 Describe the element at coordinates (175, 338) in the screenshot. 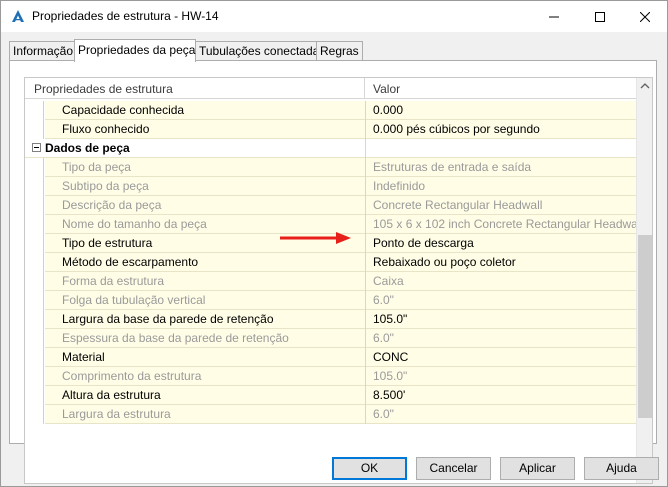

I see `property-name: Espessura da base da parede de retenção` at that location.